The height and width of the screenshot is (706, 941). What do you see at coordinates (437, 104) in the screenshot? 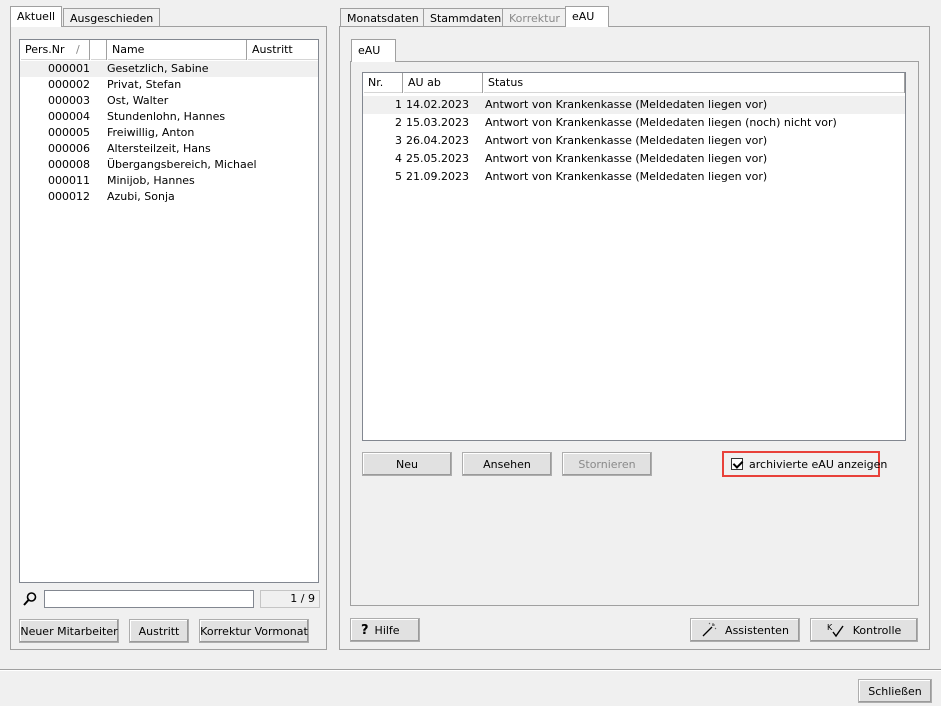
I see `eau-au-ab: 14.02.2023` at bounding box center [437, 104].